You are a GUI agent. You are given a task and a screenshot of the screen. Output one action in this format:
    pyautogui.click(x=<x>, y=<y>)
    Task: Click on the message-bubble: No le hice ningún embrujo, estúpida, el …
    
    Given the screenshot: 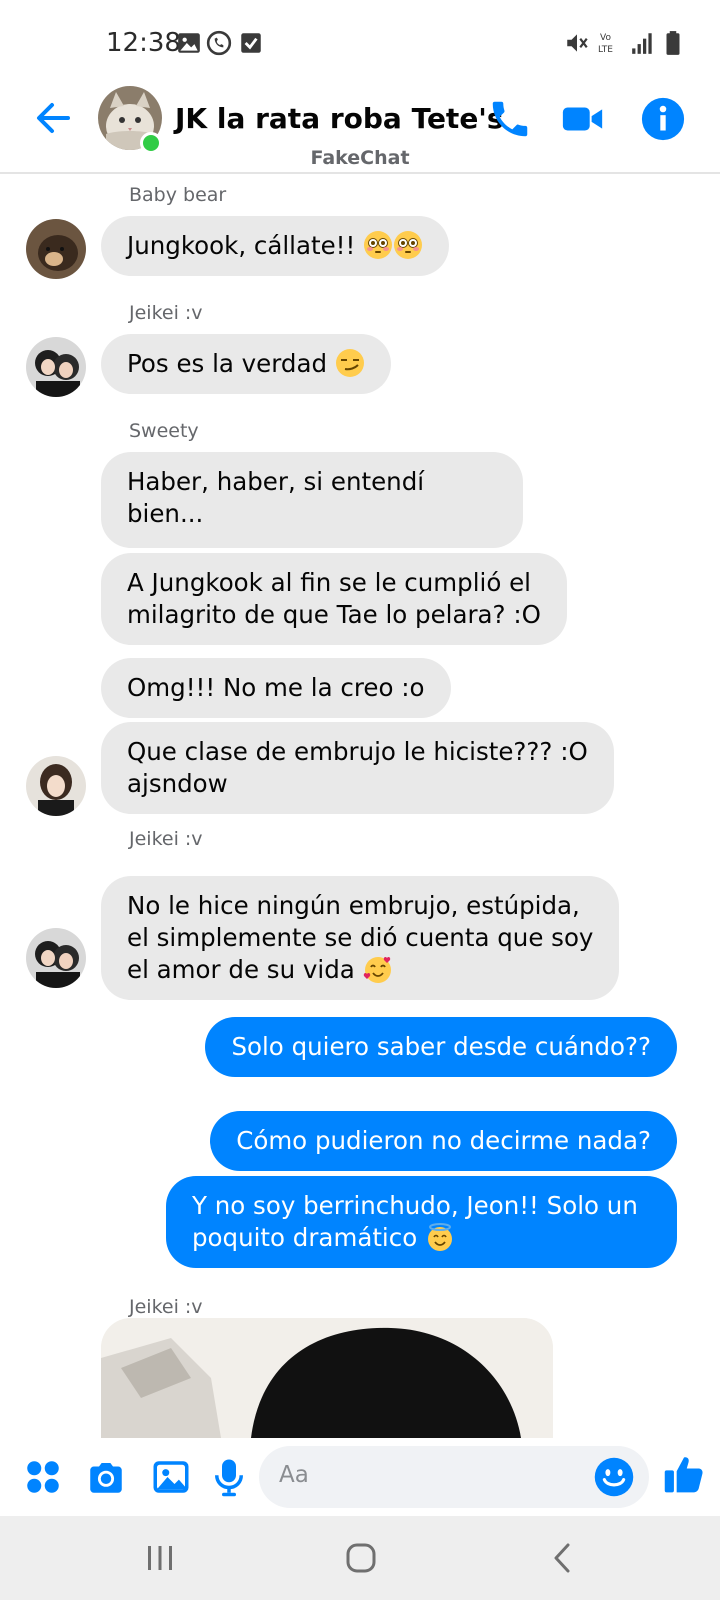 What is the action you would take?
    pyautogui.click(x=360, y=938)
    